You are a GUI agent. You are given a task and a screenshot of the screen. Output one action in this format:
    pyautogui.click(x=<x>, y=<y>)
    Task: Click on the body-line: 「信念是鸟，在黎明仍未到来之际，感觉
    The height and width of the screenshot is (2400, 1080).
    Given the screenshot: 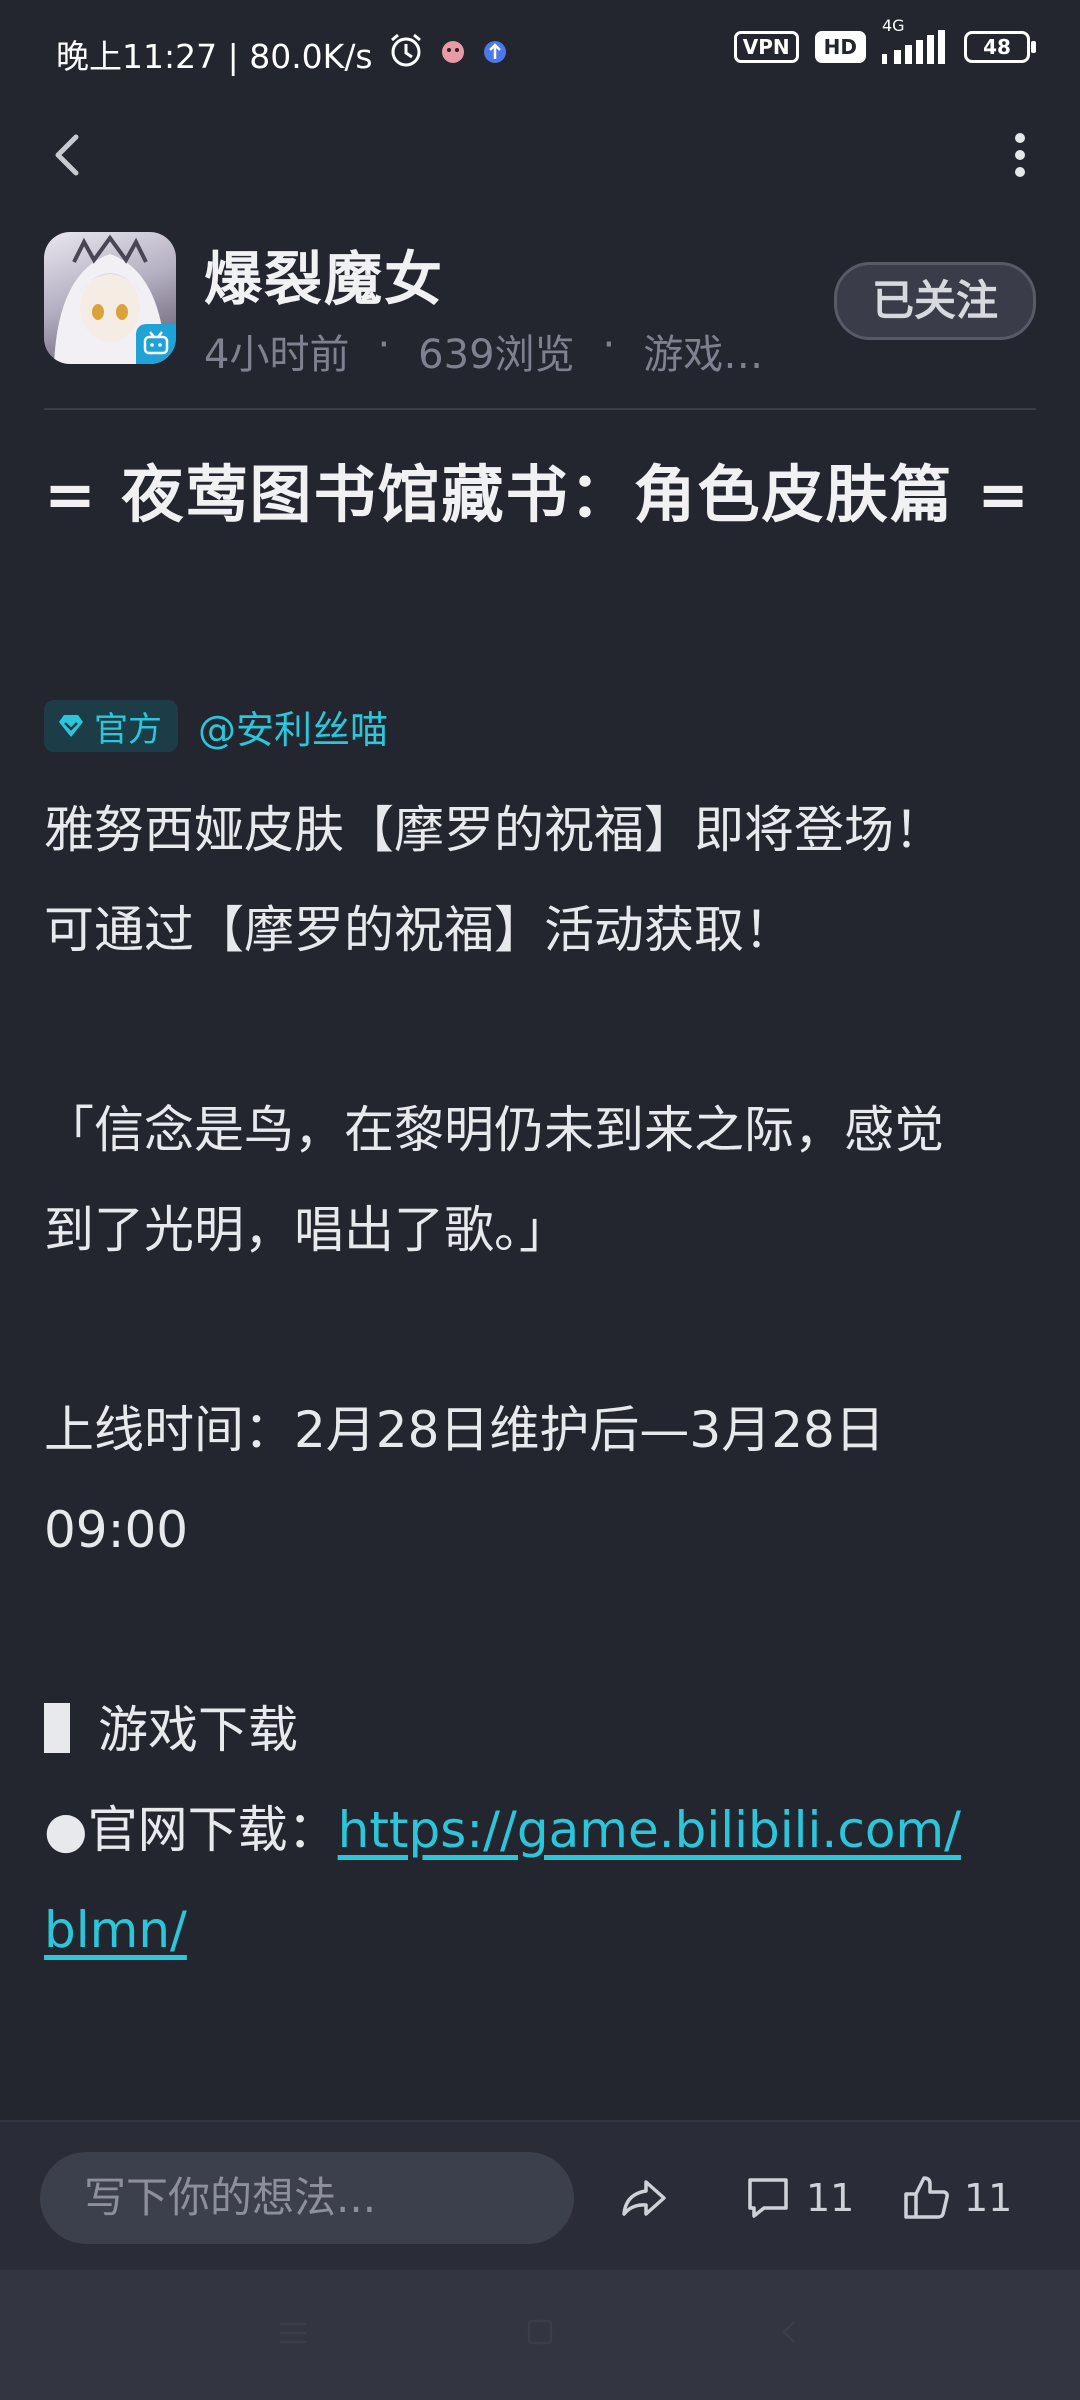 What is the action you would take?
    pyautogui.click(x=494, y=1130)
    